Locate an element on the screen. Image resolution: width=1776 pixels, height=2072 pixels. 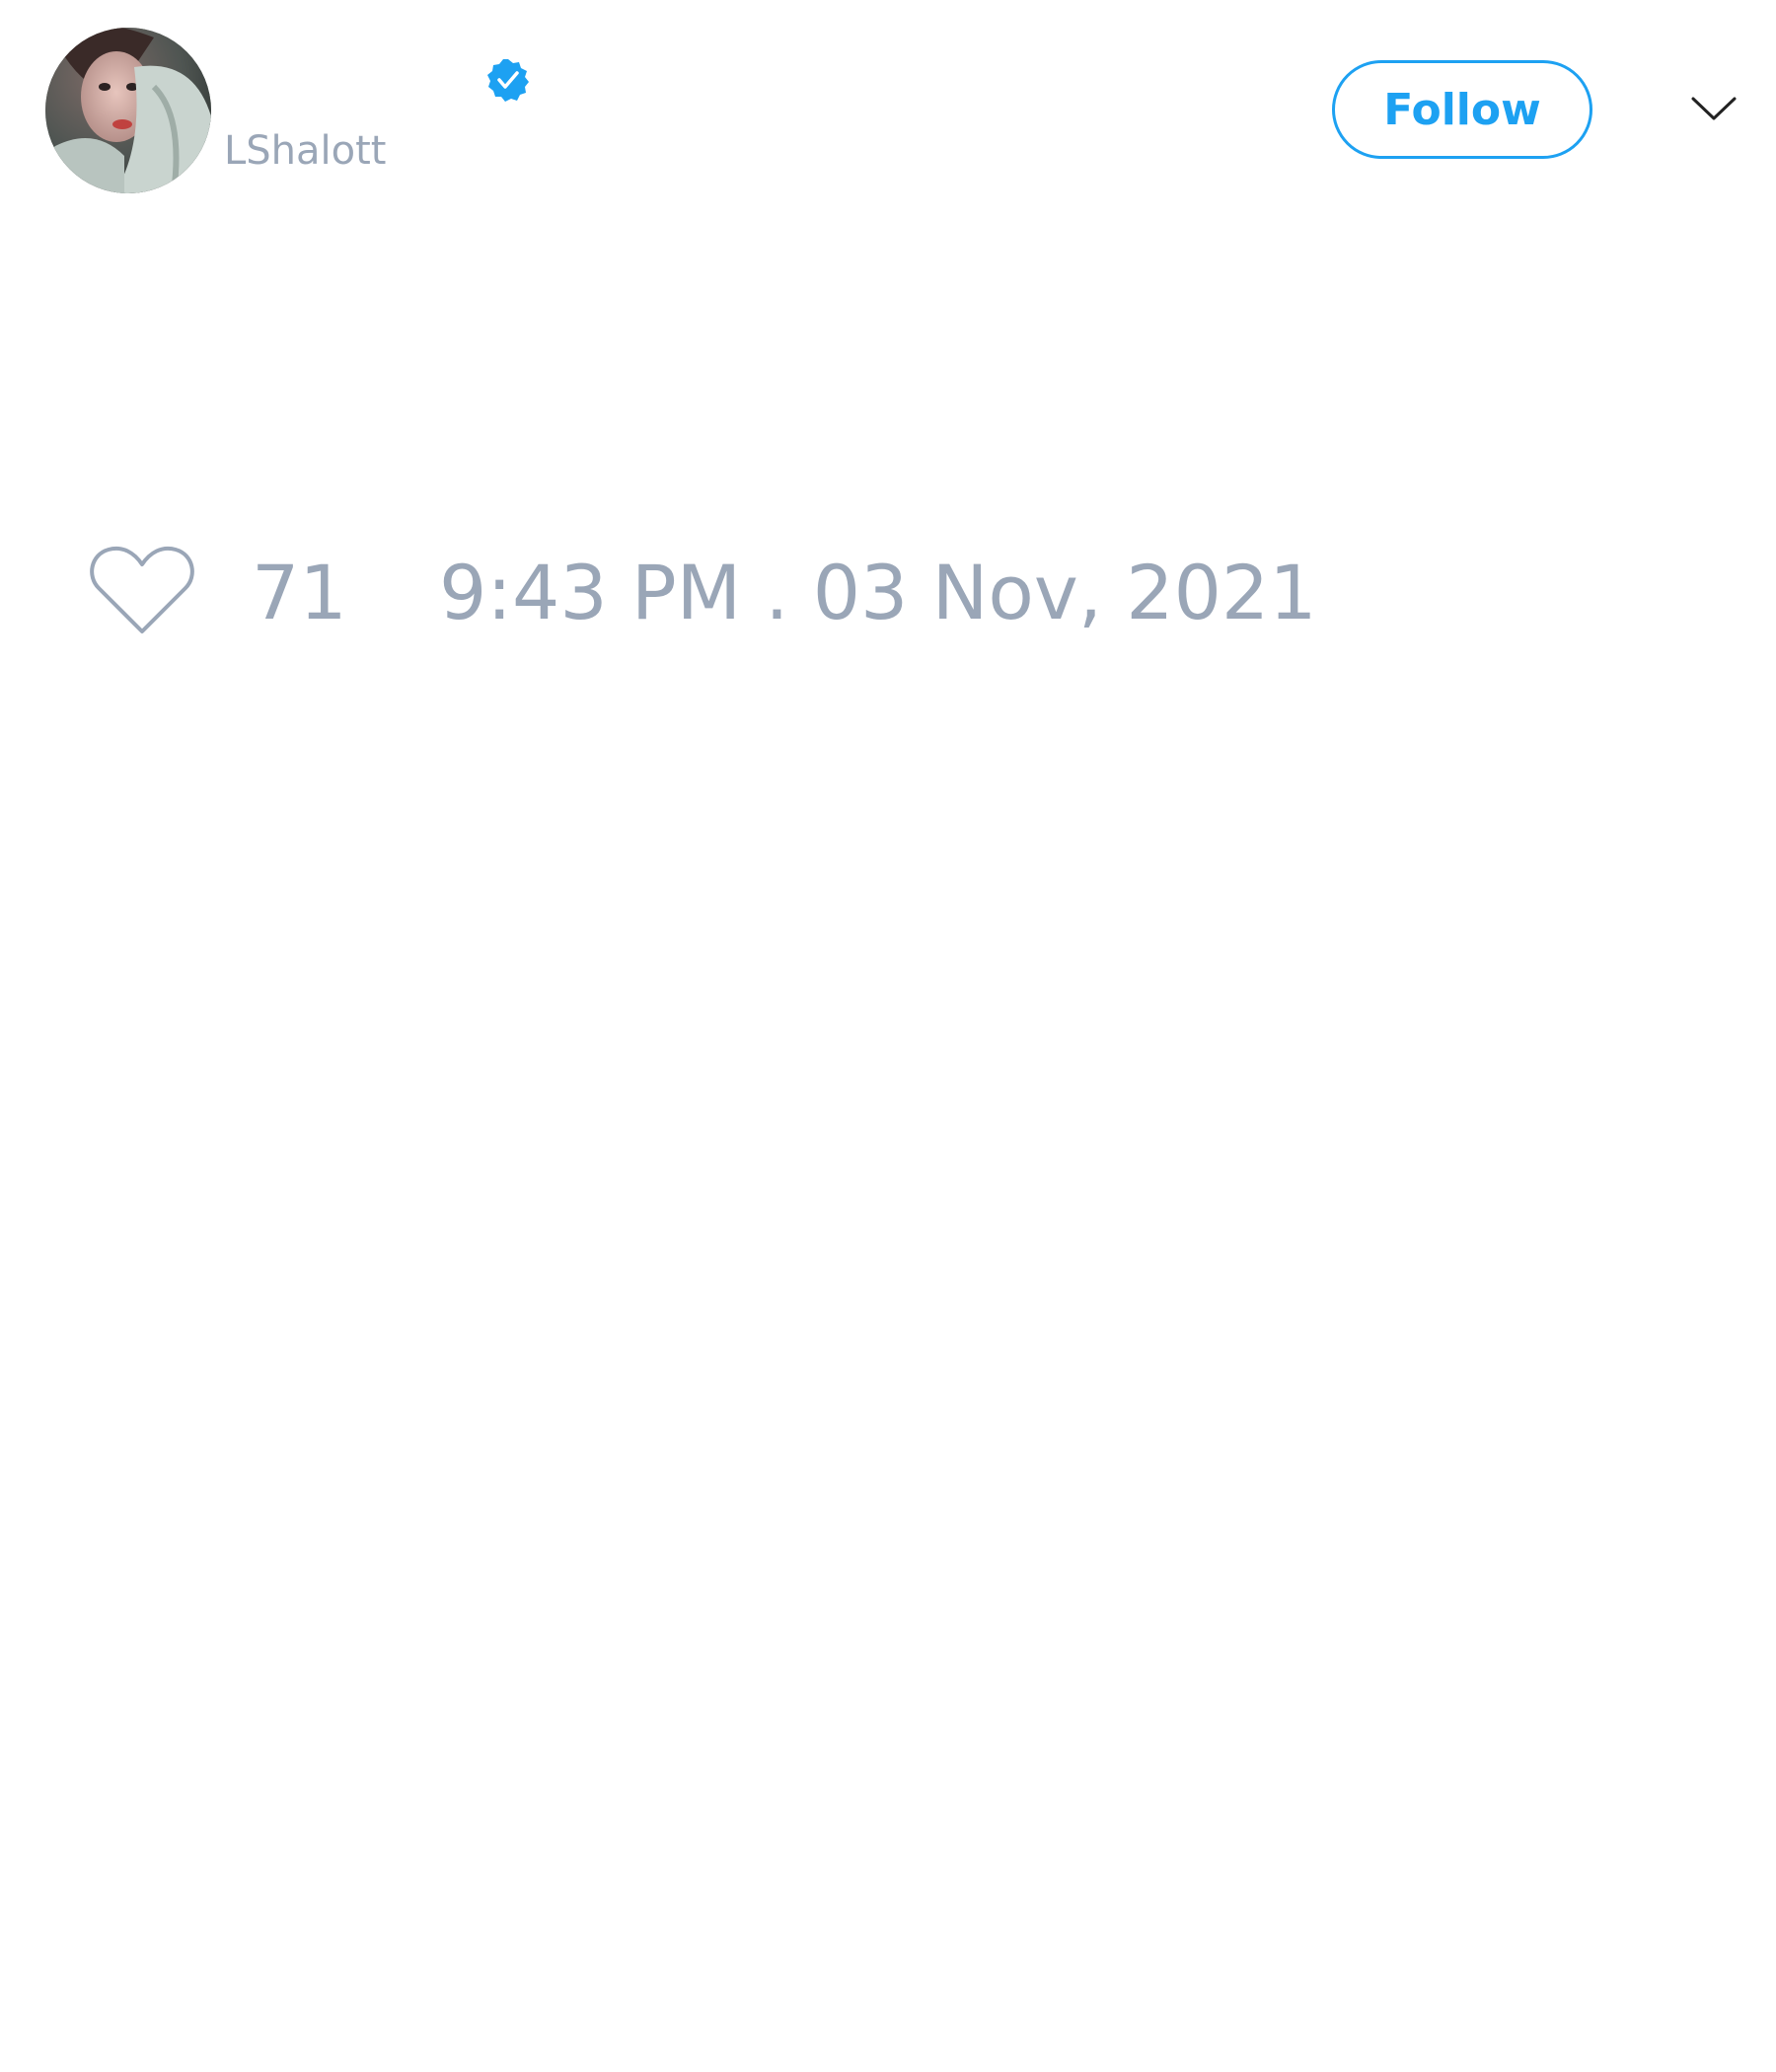
tweet-footer: 71 9:43 PM . 03 Nov, 2021 is located at coordinates (888, 592).